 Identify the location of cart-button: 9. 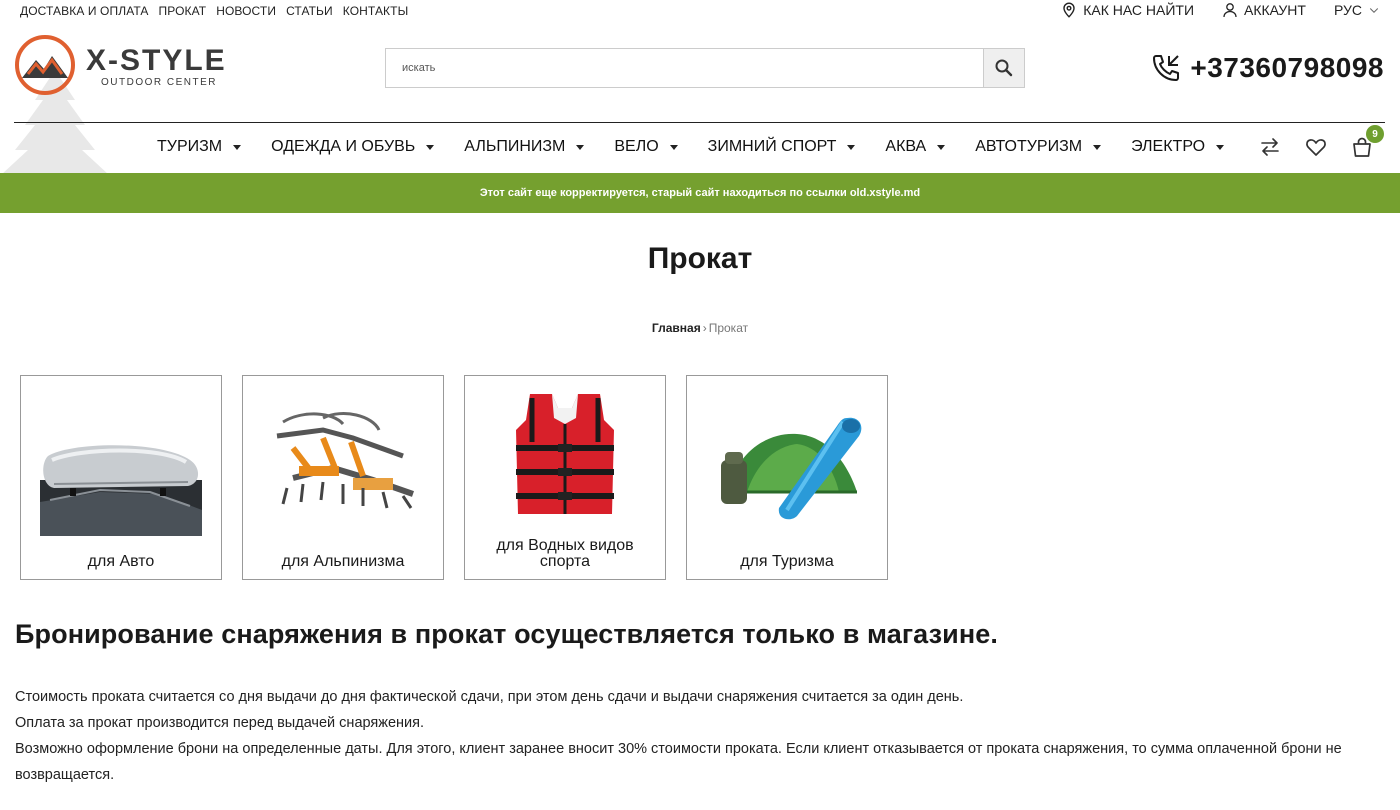
(1367, 142).